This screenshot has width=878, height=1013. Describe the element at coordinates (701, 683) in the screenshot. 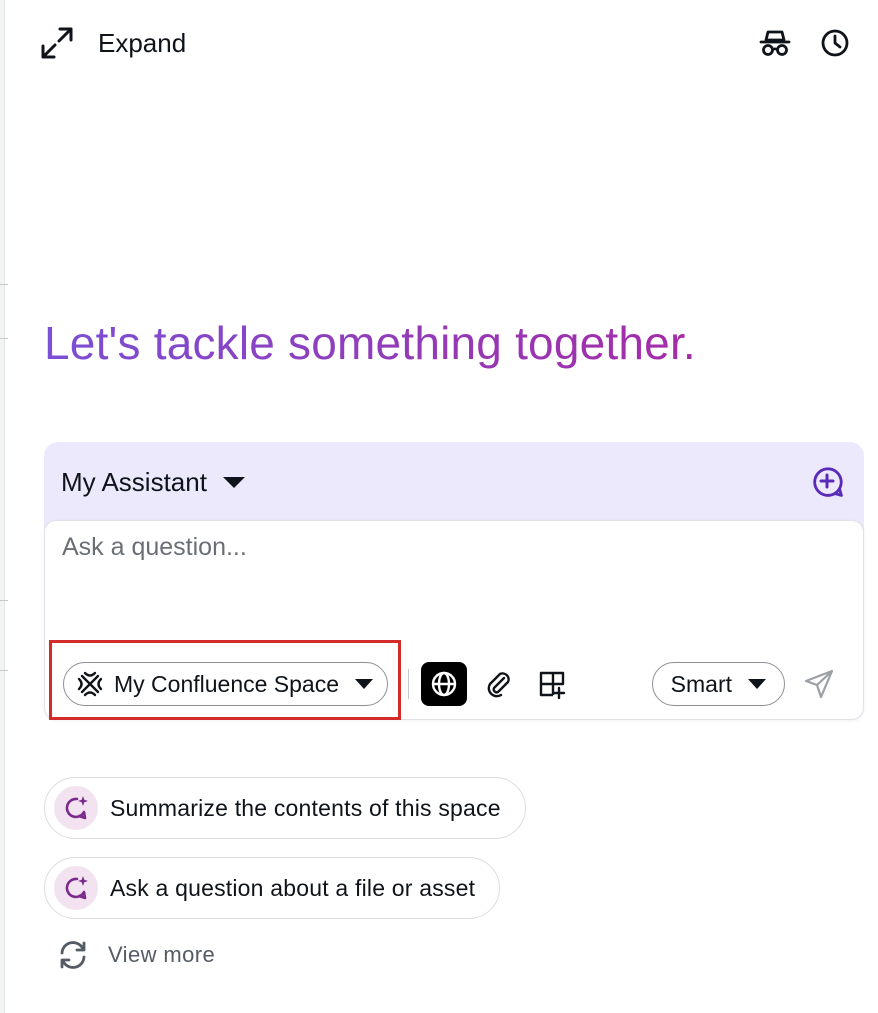

I see `mode-label: Smart` at that location.